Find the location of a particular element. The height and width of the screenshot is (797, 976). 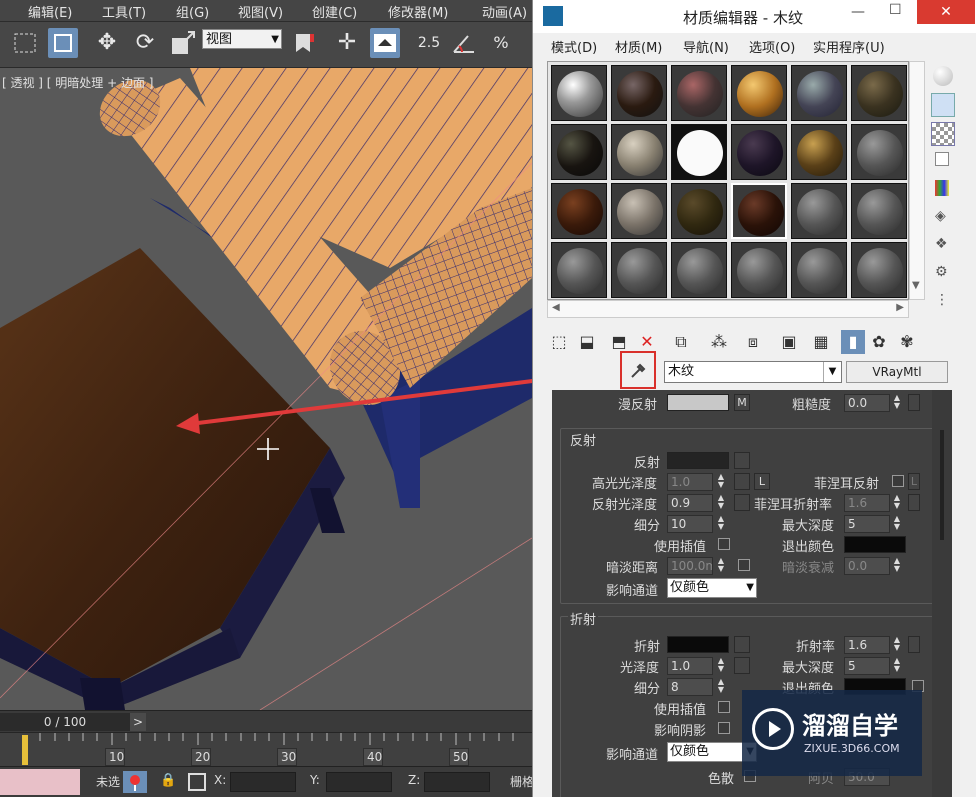

go-to-parent-icon: ✿ is located at coordinates (879, 342).